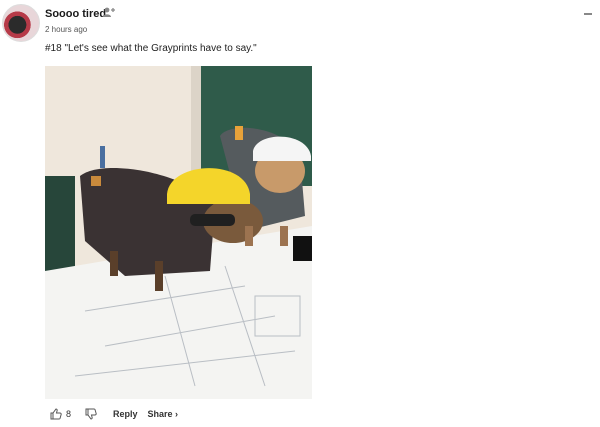  I want to click on share-button: Share ›, so click(163, 414).